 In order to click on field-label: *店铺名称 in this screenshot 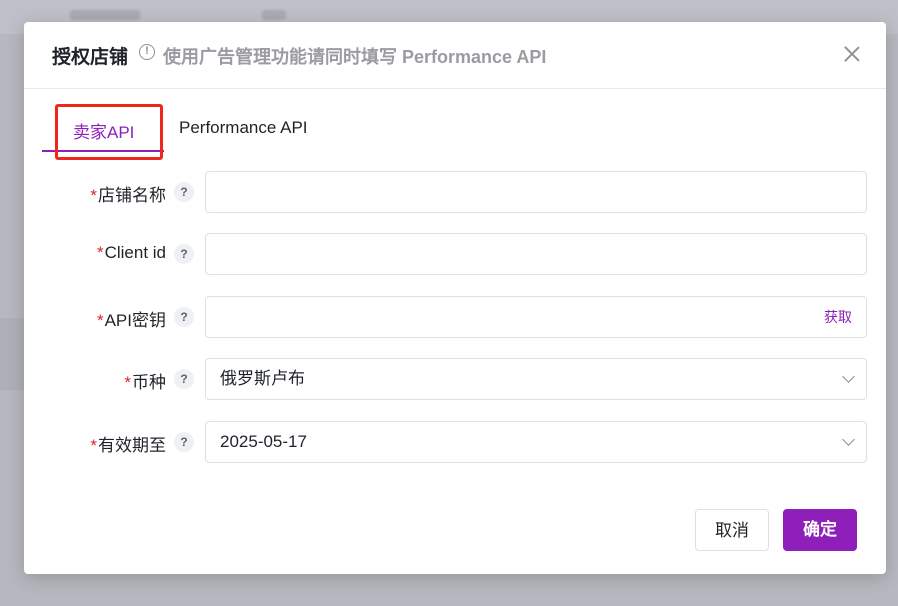, I will do `click(128, 193)`.